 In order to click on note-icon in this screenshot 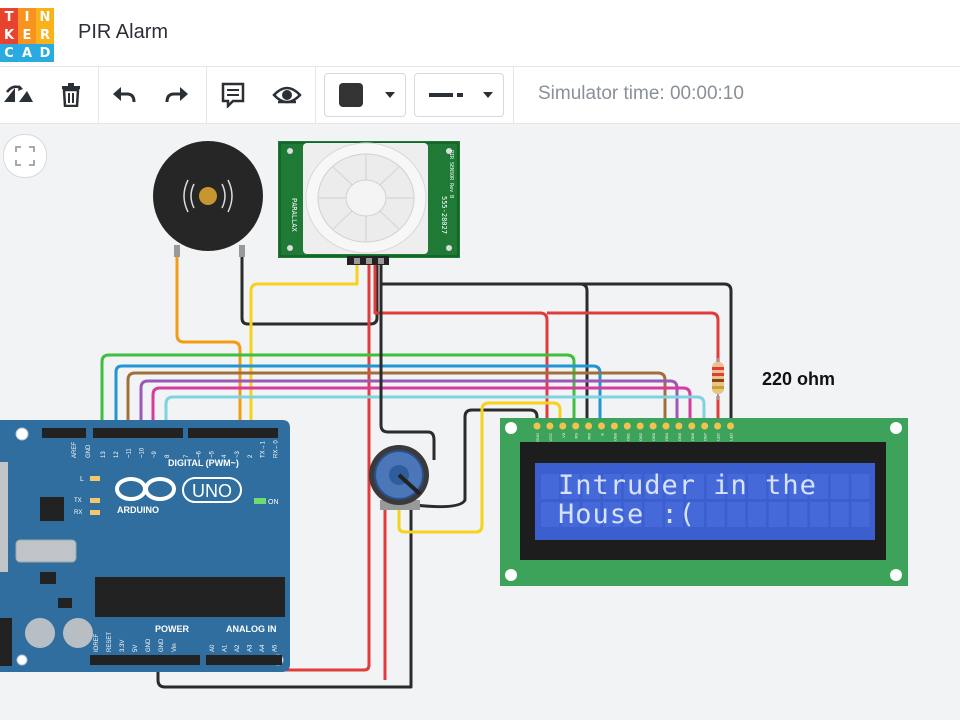, I will do `click(233, 95)`.